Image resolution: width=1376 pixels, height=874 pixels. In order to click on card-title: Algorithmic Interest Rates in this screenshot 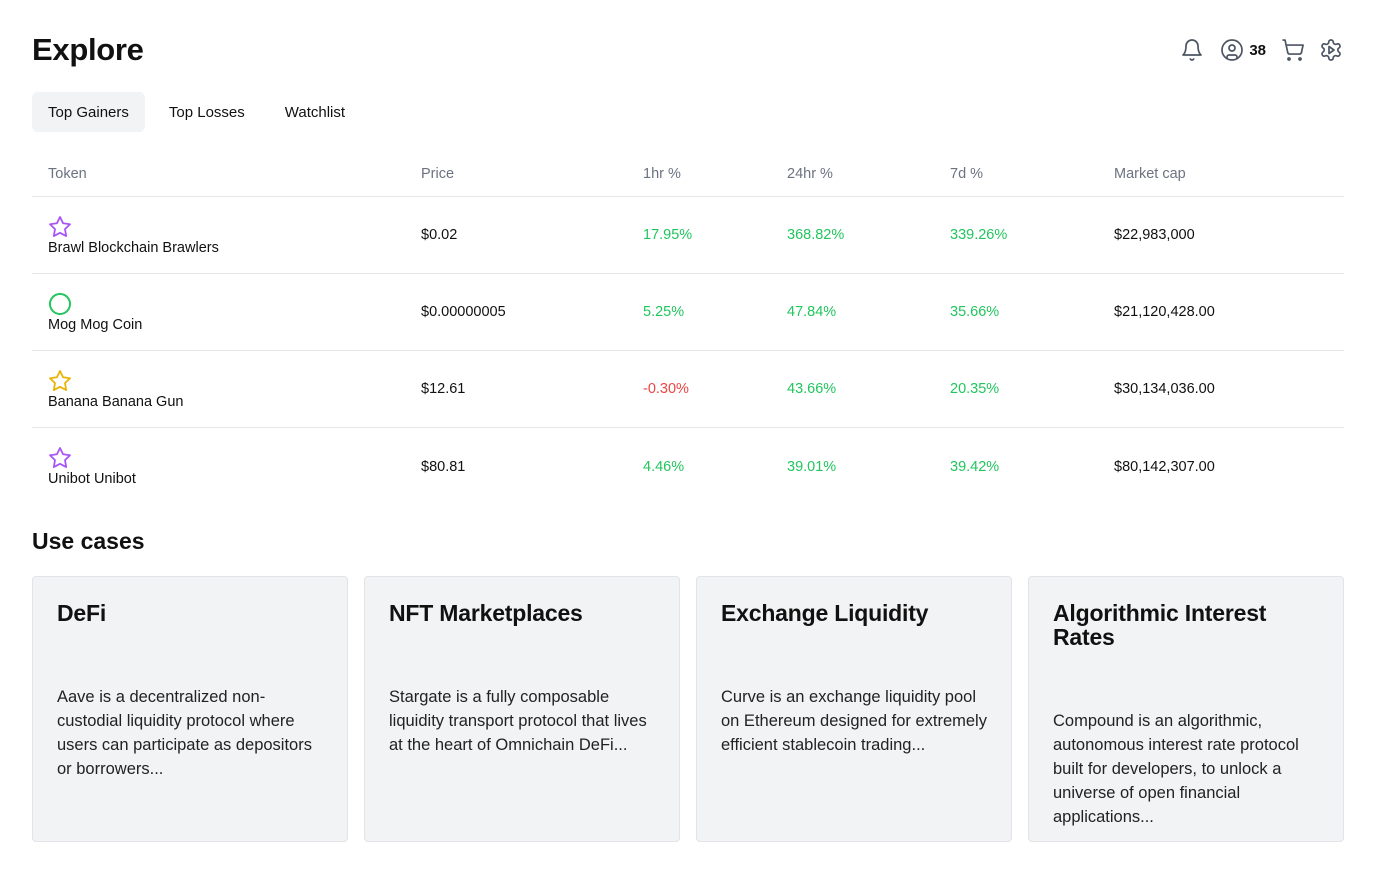, I will do `click(1160, 625)`.